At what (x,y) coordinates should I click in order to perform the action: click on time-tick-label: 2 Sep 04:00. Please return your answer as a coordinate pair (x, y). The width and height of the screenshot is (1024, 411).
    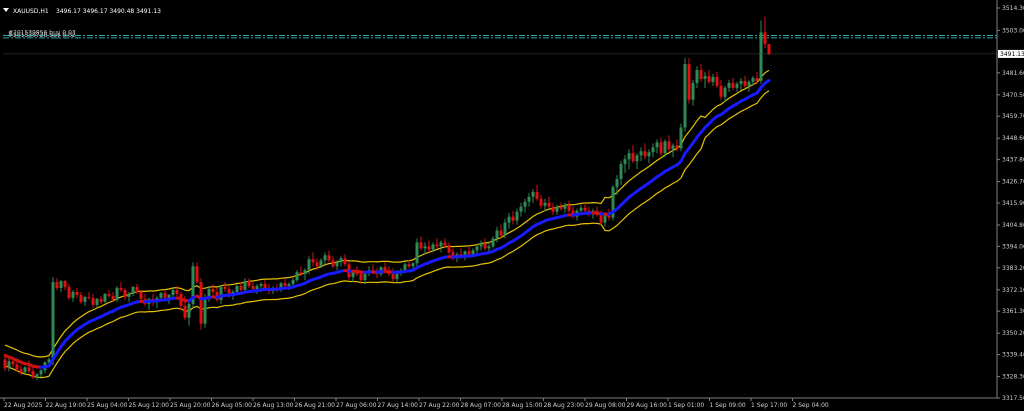
    Looking at the image, I should click on (811, 405).